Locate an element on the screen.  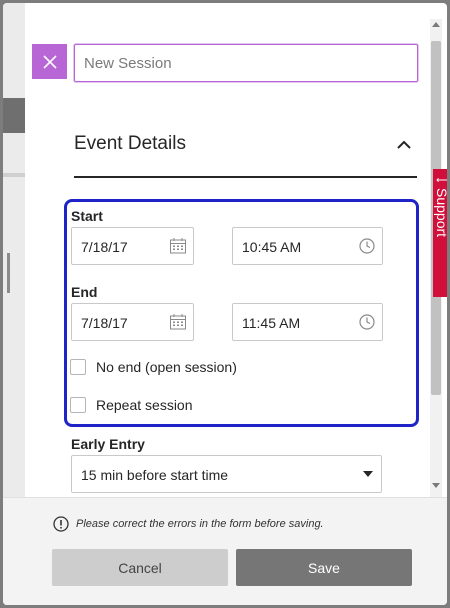
chevron-up-icon is located at coordinates (404, 145).